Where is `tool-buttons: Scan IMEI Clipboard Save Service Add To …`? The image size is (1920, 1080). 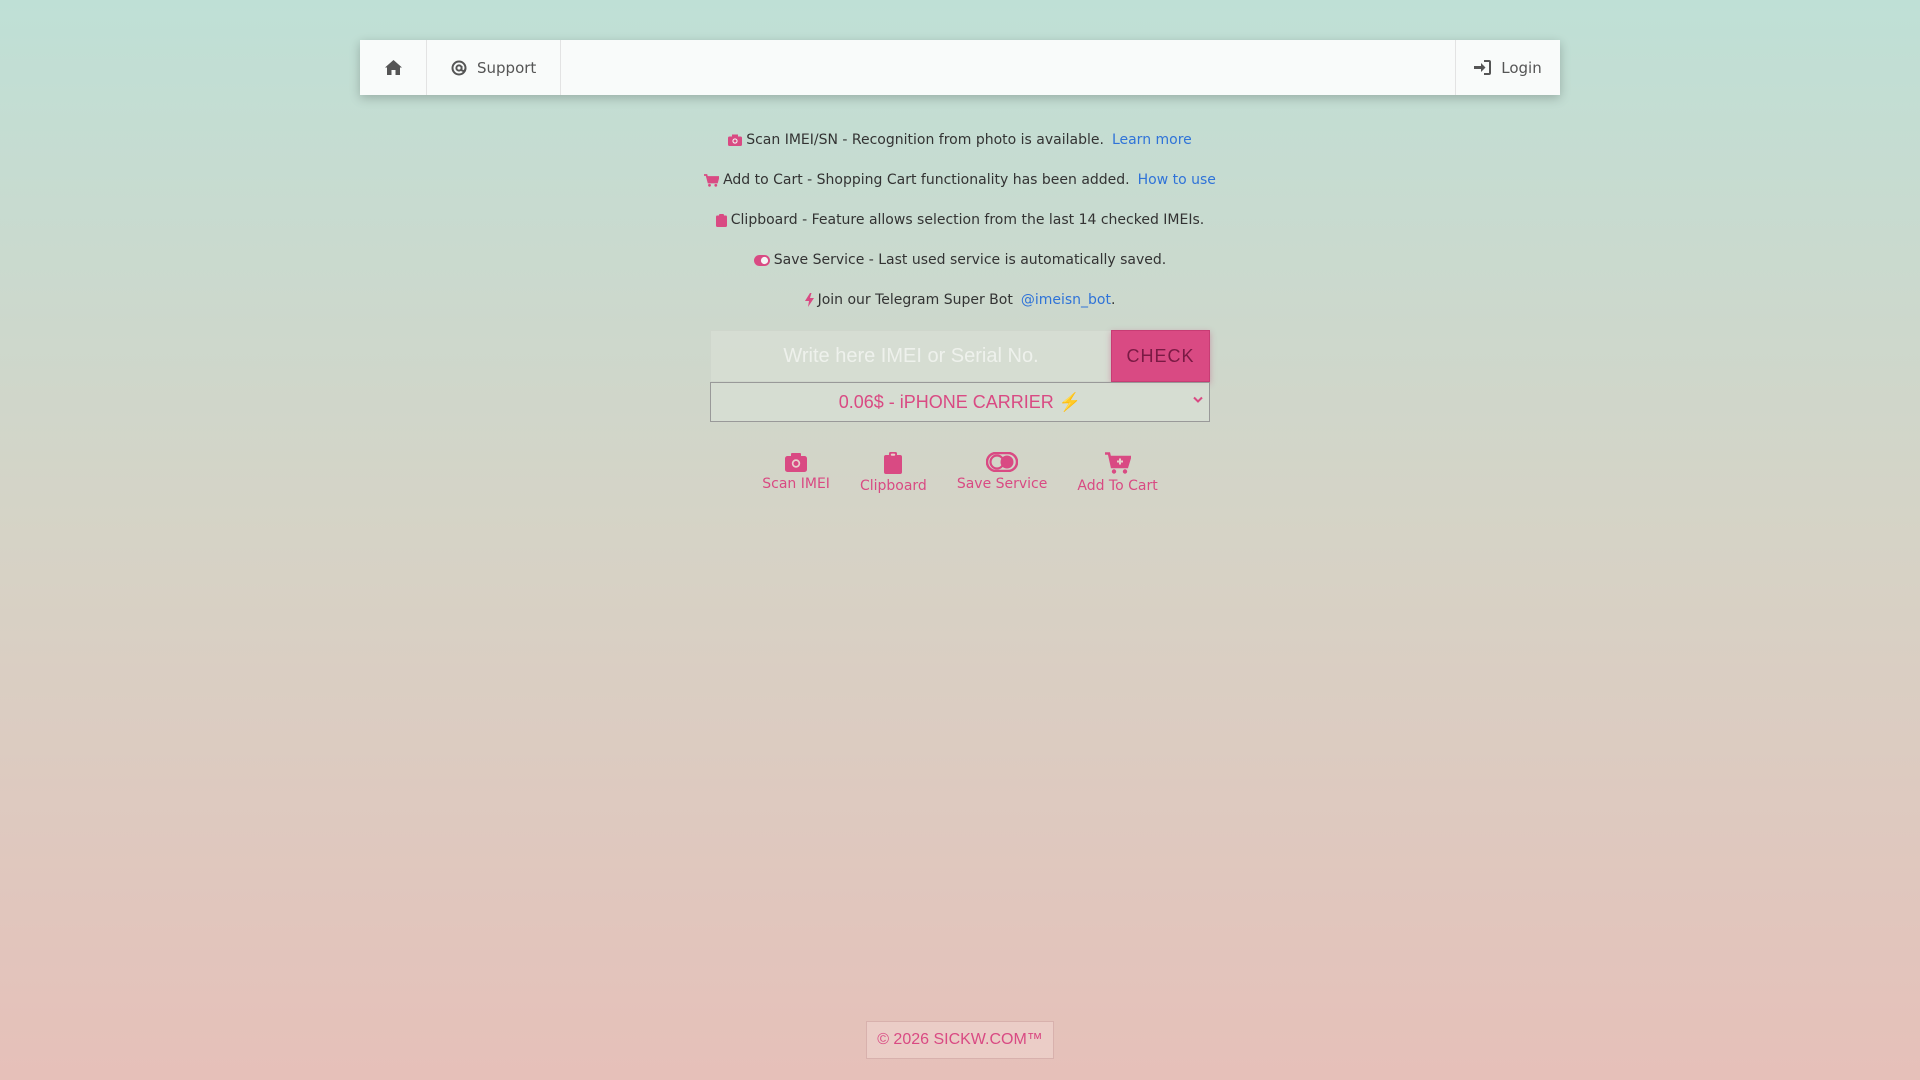
tool-buttons: Scan IMEI Clipboard Save Service Add To … is located at coordinates (960, 473).